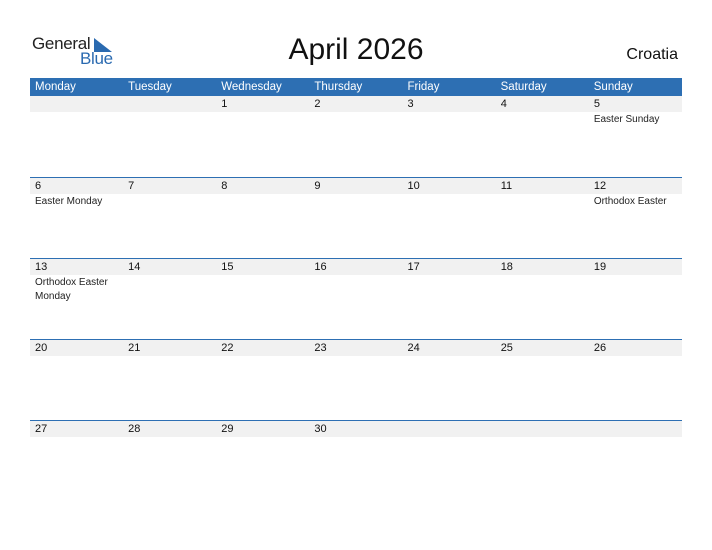  What do you see at coordinates (76, 218) in the screenshot?
I see `day-cell: 6 Easter Monday` at bounding box center [76, 218].